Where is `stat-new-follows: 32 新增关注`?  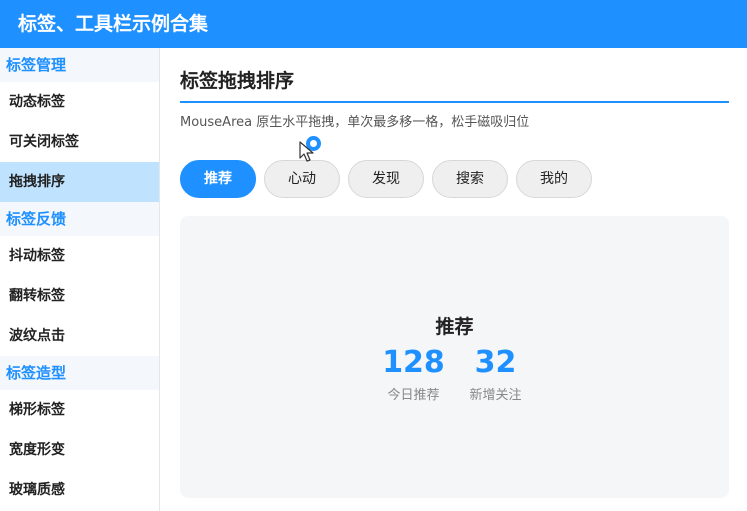
stat-new-follows: 32 新增关注 is located at coordinates (496, 373).